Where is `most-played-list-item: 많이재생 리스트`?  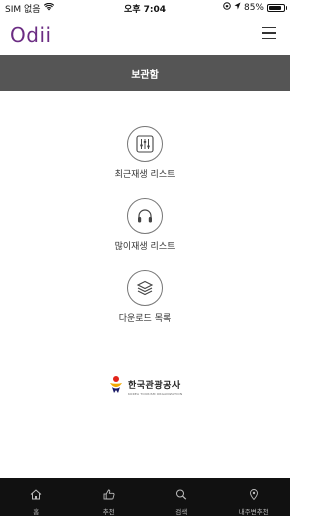 most-played-list-item: 많이재생 리스트 is located at coordinates (145, 226).